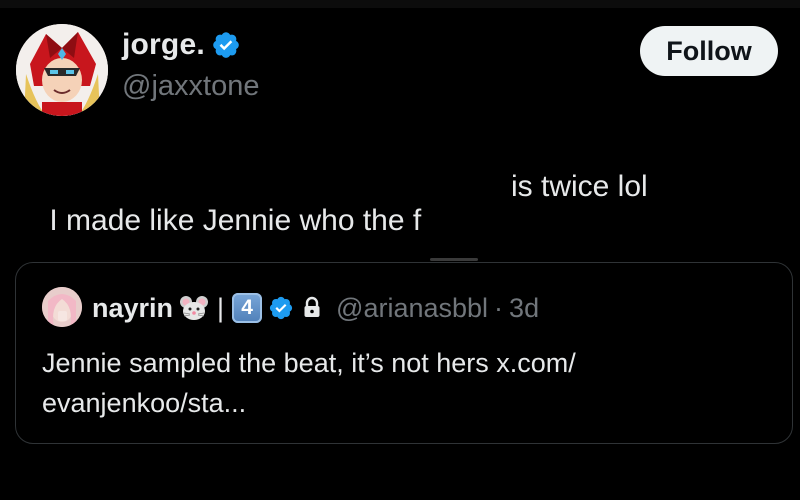 The width and height of the screenshot is (800, 500). What do you see at coordinates (132, 308) in the screenshot?
I see `quote-display-name: nayrin` at bounding box center [132, 308].